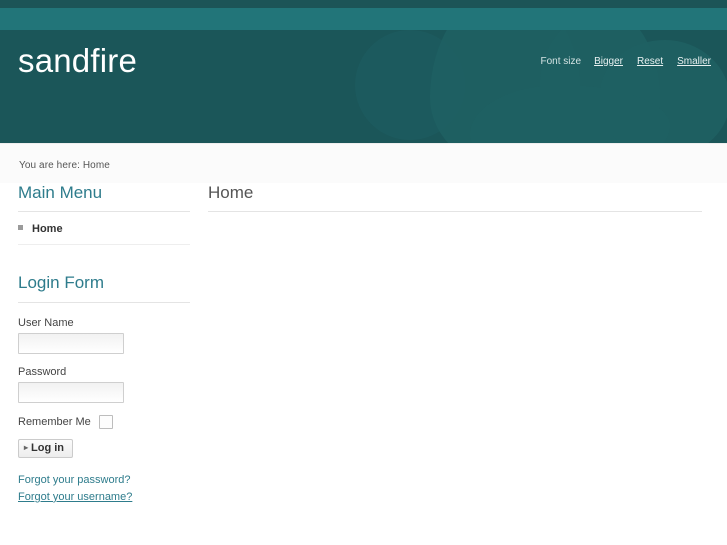 The width and height of the screenshot is (727, 545). Describe the element at coordinates (54, 421) in the screenshot. I see `remember-me-label: Remember Me` at that location.